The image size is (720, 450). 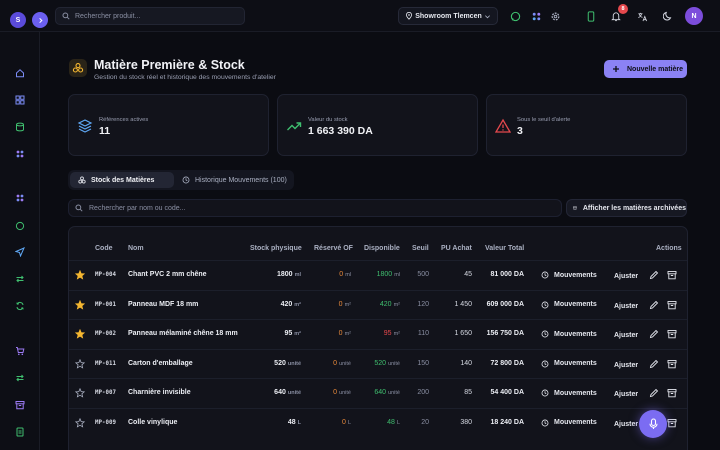 What do you see at coordinates (105, 422) in the screenshot?
I see `material-code: MP-009` at bounding box center [105, 422].